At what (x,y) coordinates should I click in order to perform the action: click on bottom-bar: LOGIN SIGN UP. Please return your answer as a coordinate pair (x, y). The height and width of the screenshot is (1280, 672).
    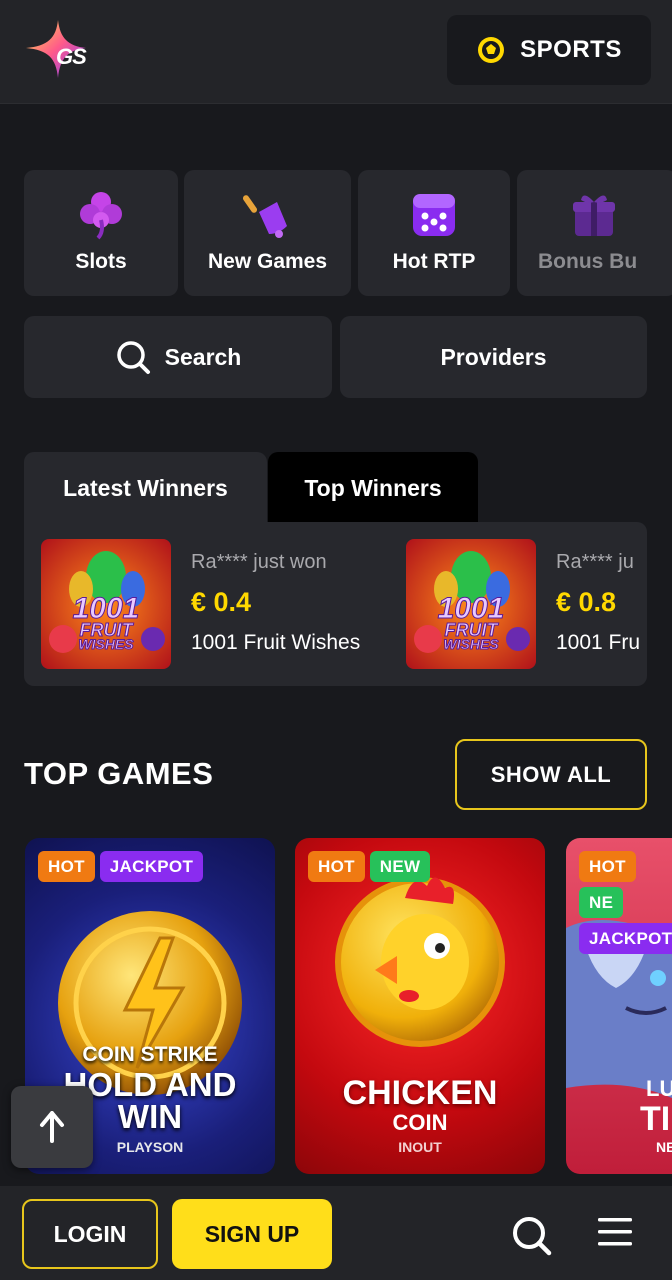
    Looking at the image, I should click on (336, 1233).